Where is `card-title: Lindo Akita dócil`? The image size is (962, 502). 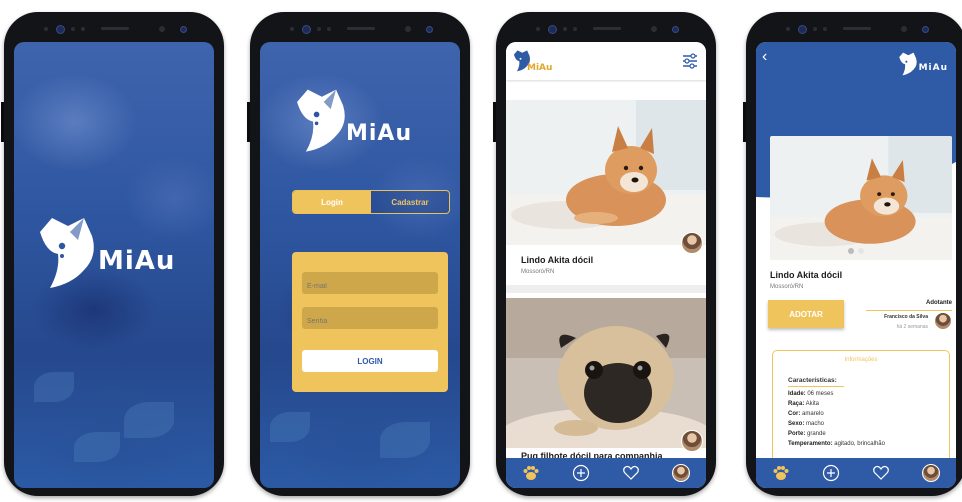 card-title: Lindo Akita dócil is located at coordinates (557, 260).